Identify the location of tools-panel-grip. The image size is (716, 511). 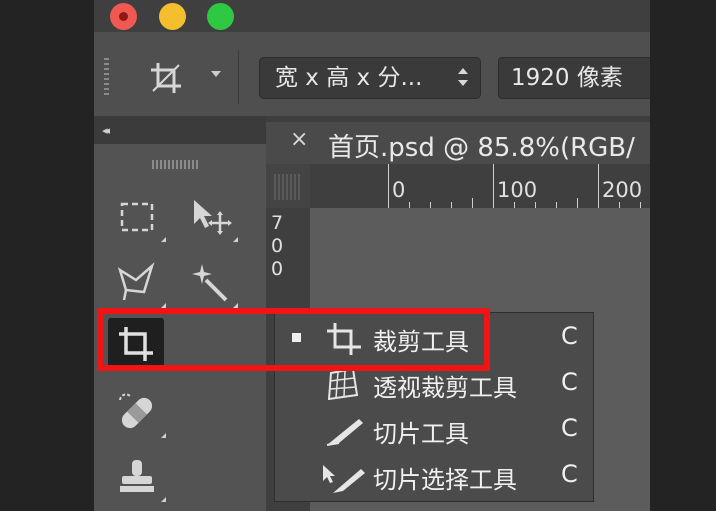
(176, 164).